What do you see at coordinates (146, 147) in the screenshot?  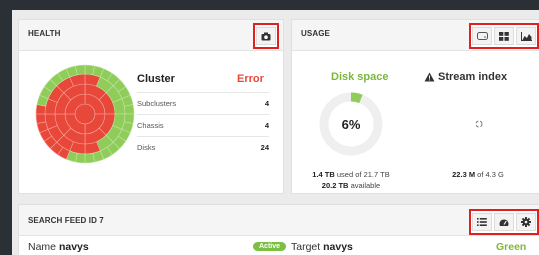 I see `stat-label: Disks` at bounding box center [146, 147].